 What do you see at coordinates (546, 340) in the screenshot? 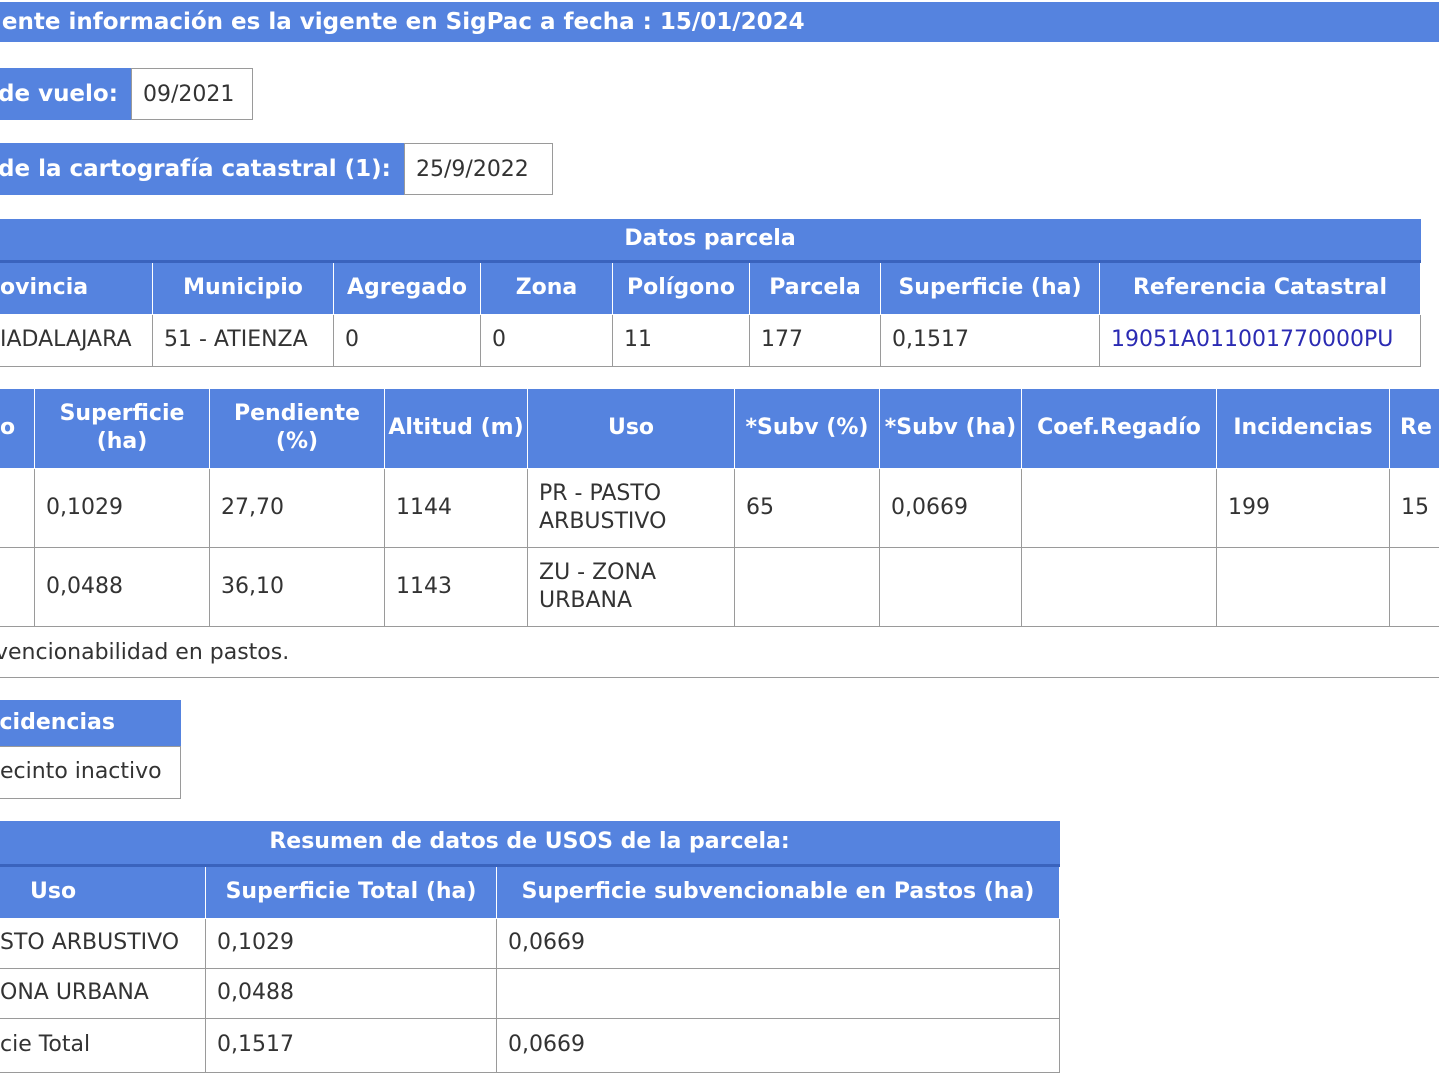
I see `parcel-cell-zona: 0` at bounding box center [546, 340].